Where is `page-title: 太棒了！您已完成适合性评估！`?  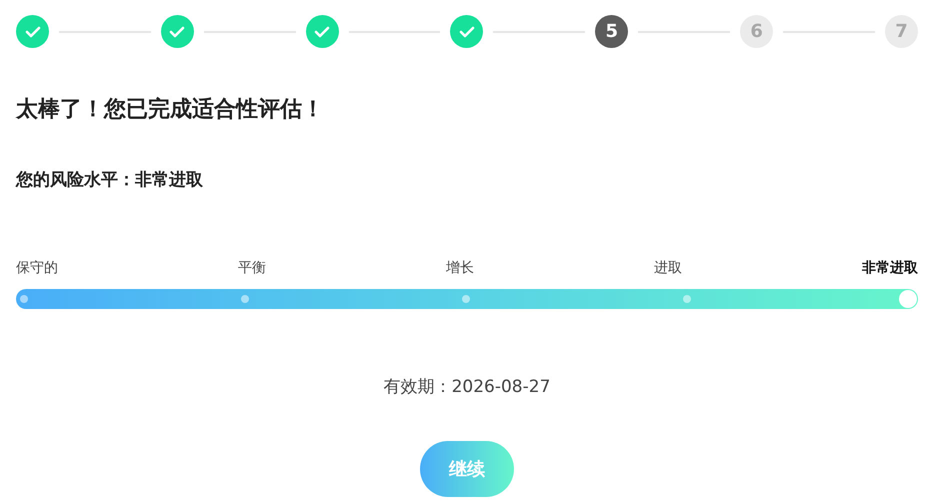
page-title: 太棒了！您已完成适合性评估！ is located at coordinates (170, 110).